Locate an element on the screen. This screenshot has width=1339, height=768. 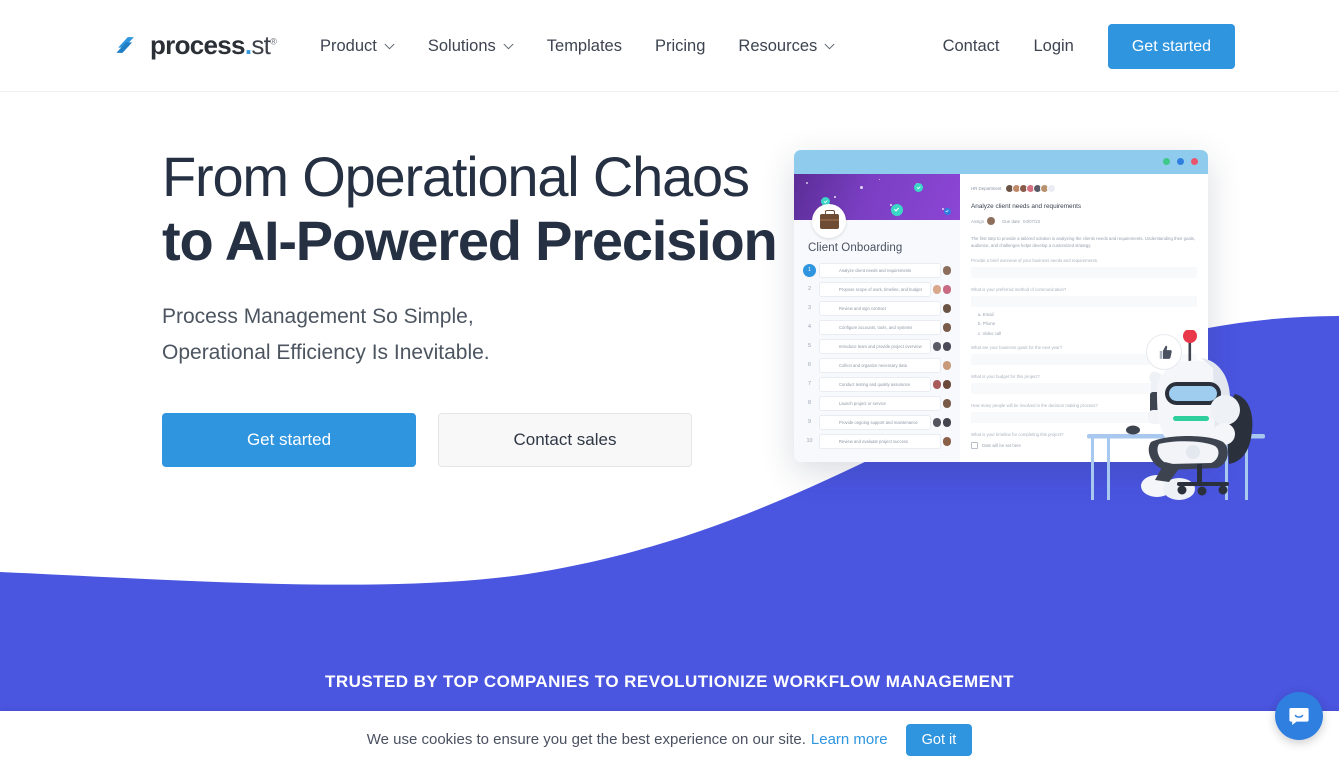
option-email: a. Email is located at coordinates (1084, 314).